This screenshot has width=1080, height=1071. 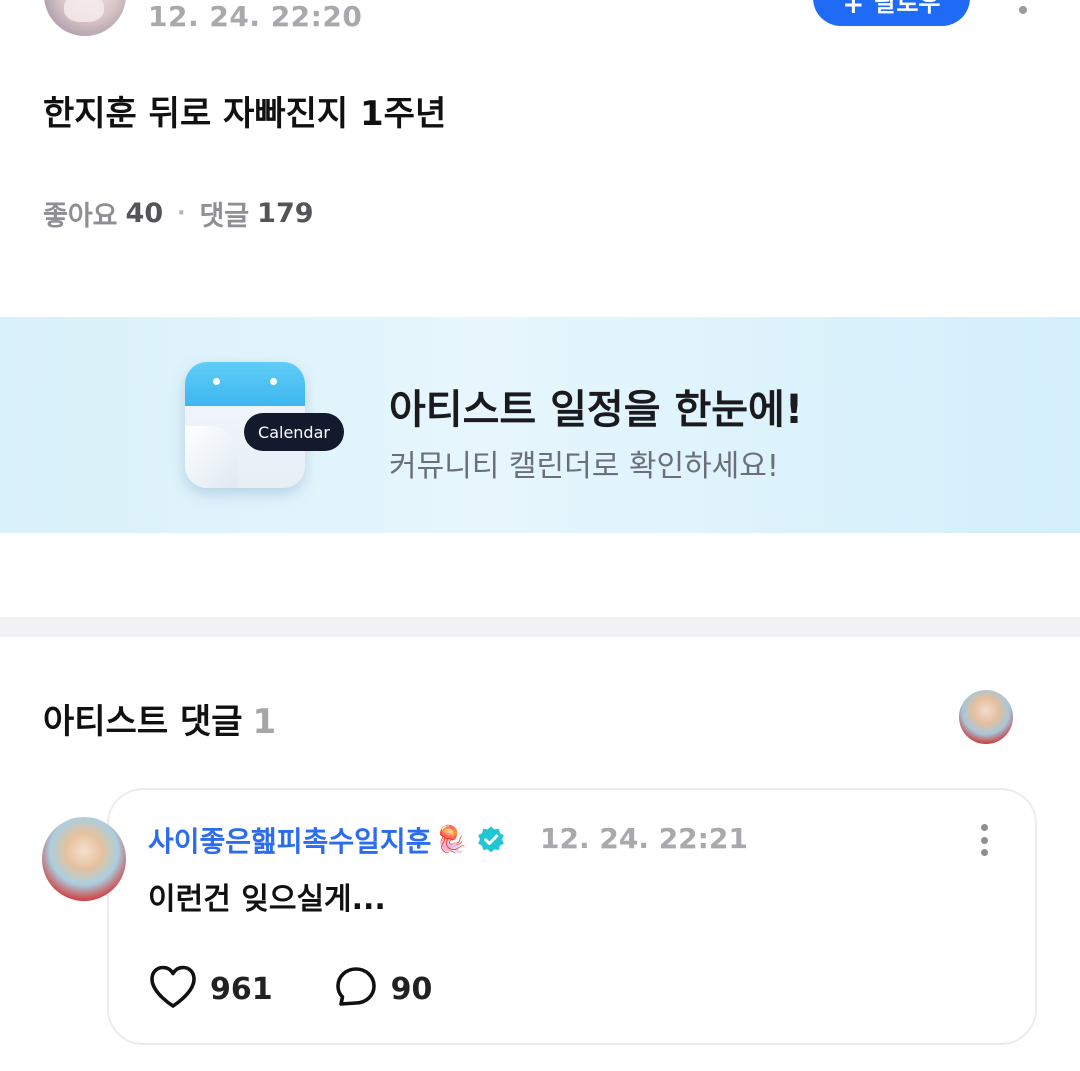 What do you see at coordinates (224, 216) in the screenshot?
I see `comments-label: 댓글` at bounding box center [224, 216].